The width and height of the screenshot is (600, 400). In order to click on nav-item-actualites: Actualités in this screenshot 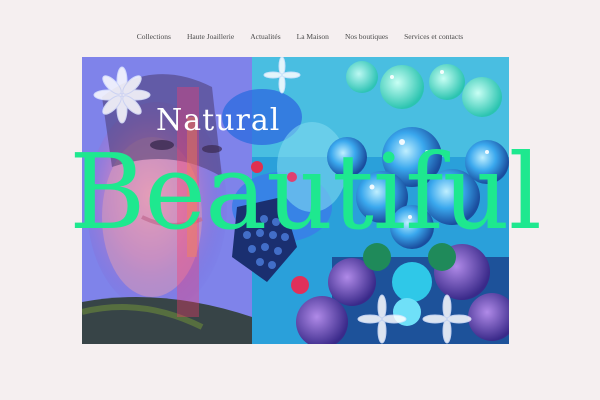, I will do `click(265, 36)`.